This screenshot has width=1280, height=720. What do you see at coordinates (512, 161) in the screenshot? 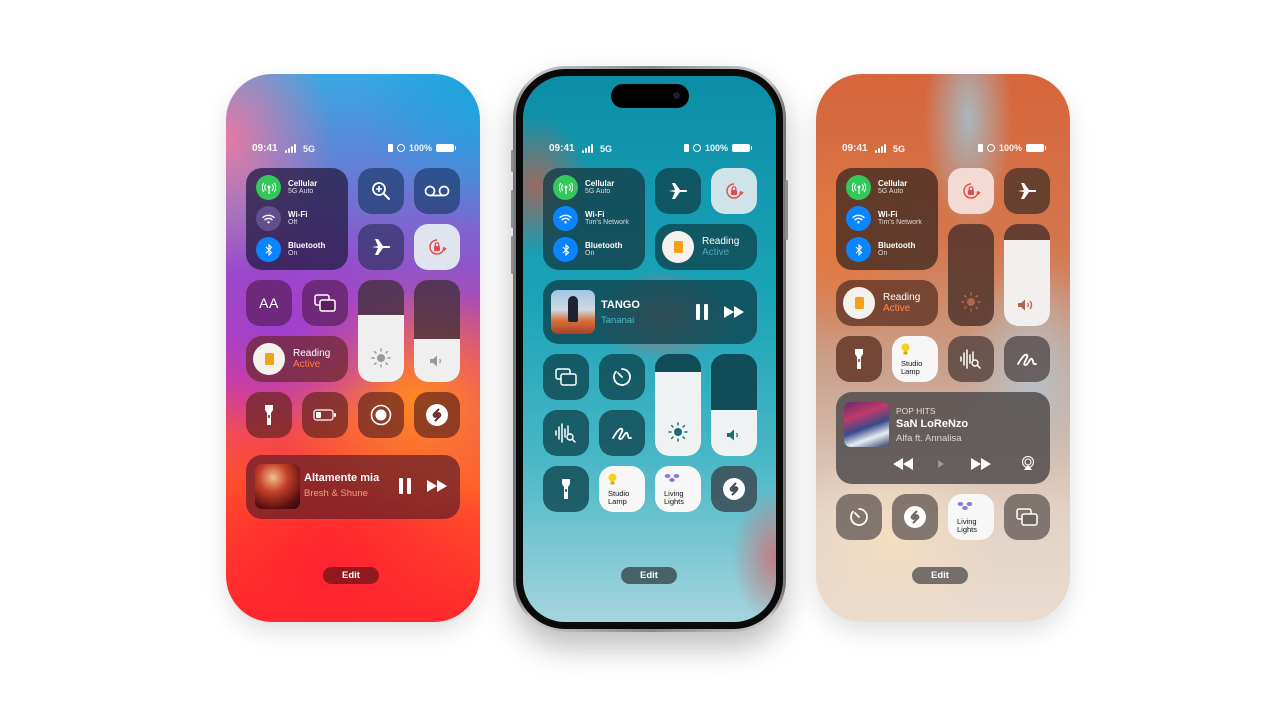
I see `action-button` at bounding box center [512, 161].